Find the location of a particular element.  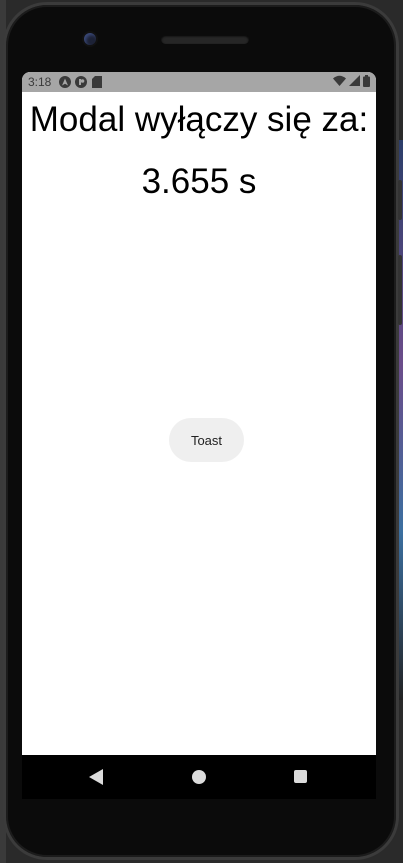

modal-title: Modal wyłączy się za: is located at coordinates (199, 119).